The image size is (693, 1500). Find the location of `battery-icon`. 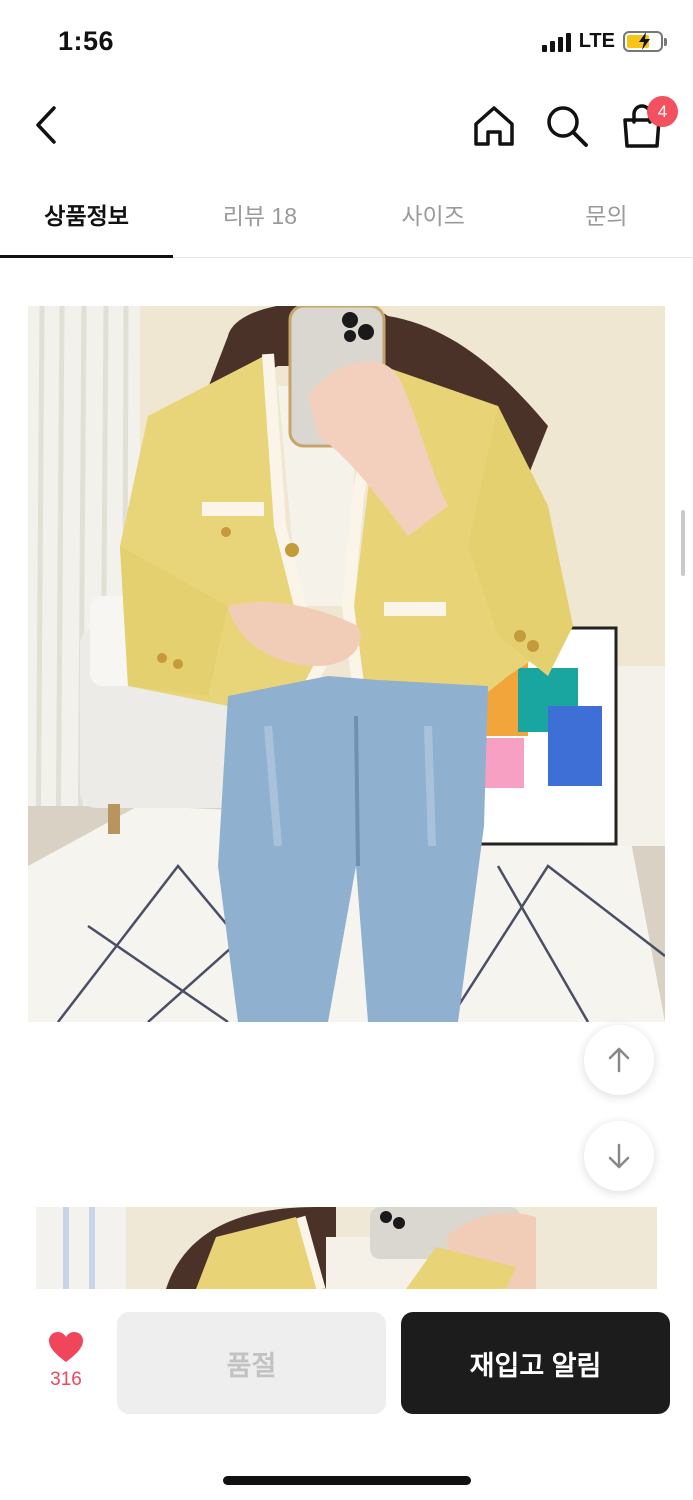

battery-icon is located at coordinates (645, 41).